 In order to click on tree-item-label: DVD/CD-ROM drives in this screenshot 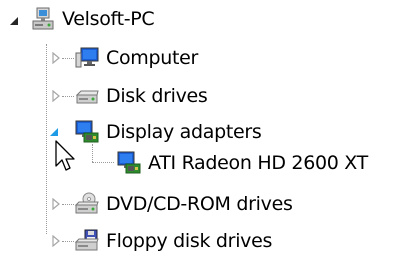, I will do `click(199, 204)`.